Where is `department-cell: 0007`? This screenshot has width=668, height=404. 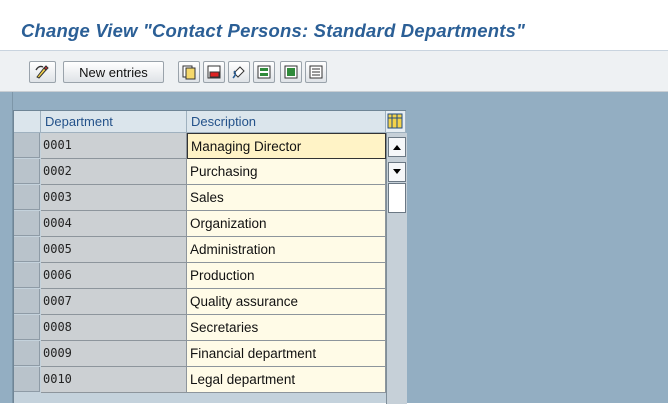 department-cell: 0007 is located at coordinates (114, 302).